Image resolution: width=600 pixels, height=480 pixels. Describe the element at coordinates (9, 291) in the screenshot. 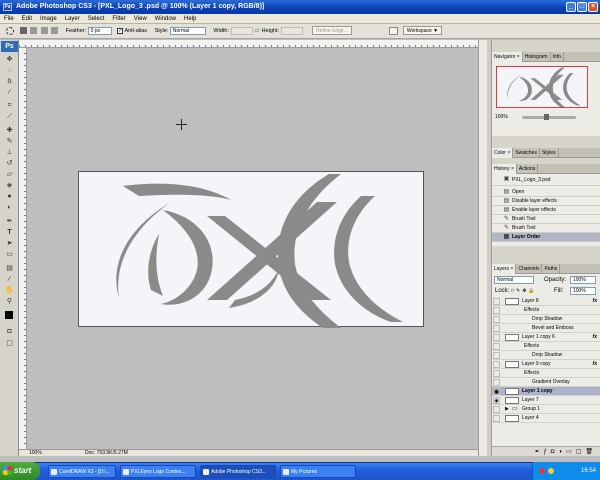

I see `hand-tool-icon: ✋` at that location.